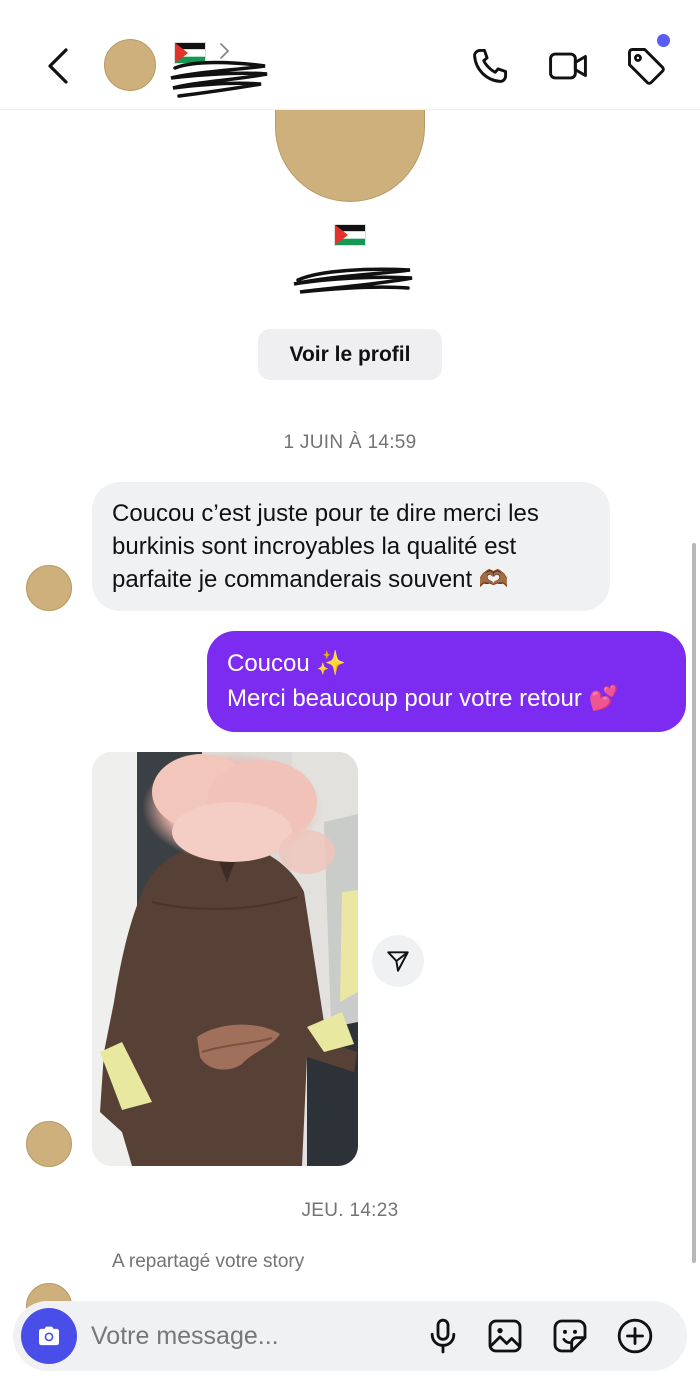 The image size is (700, 1383). Describe the element at coordinates (251, 1336) in the screenshot. I see `message-input` at that location.